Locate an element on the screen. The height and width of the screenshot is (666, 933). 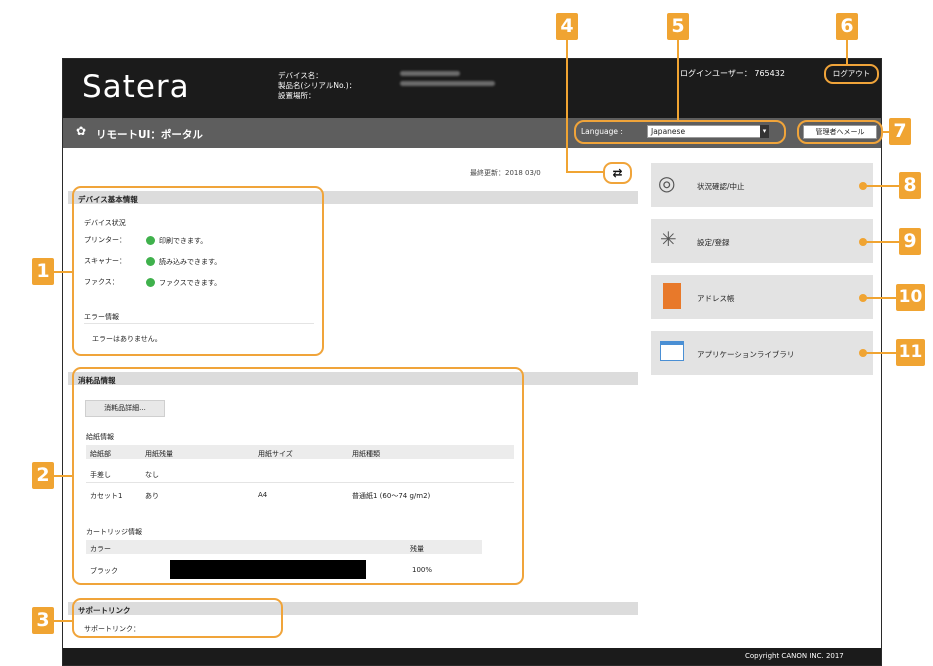
callout-2: 2 is located at coordinates (43, 475).